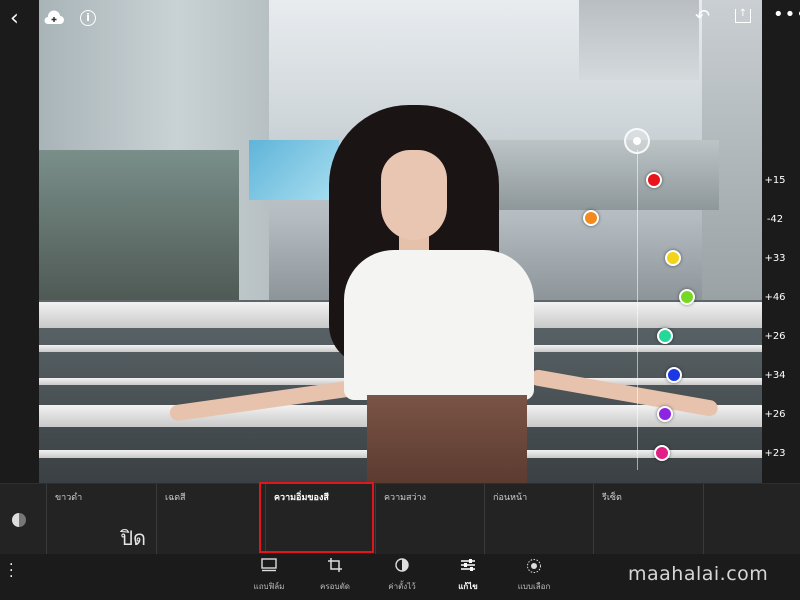 The height and width of the screenshot is (600, 800). What do you see at coordinates (702, 17) in the screenshot?
I see `undo-icon: ↶` at bounding box center [702, 17].